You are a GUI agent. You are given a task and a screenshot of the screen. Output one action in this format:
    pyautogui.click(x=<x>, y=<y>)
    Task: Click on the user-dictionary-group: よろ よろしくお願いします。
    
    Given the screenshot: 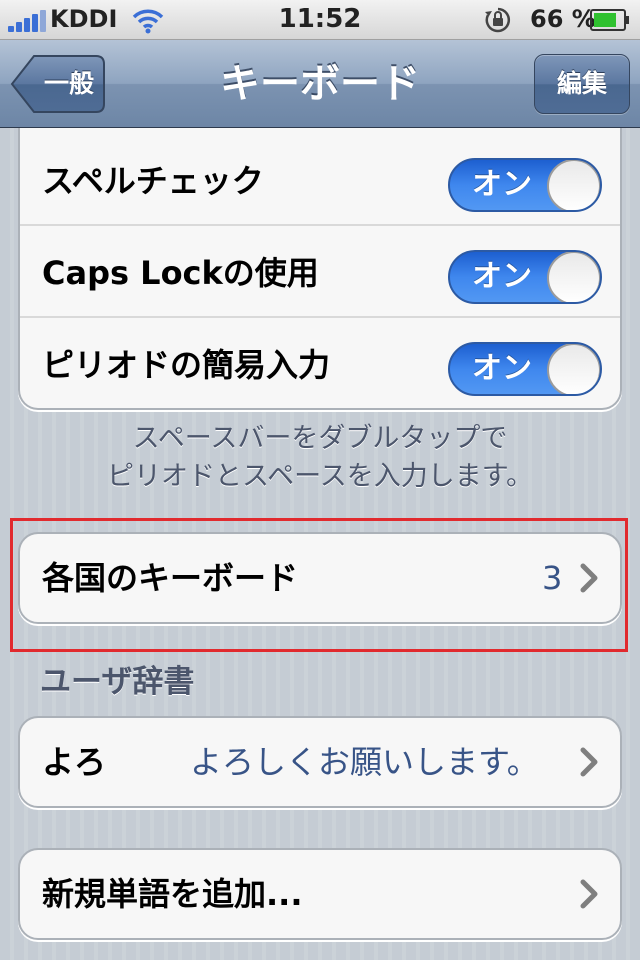 What is the action you would take?
    pyautogui.click(x=320, y=762)
    